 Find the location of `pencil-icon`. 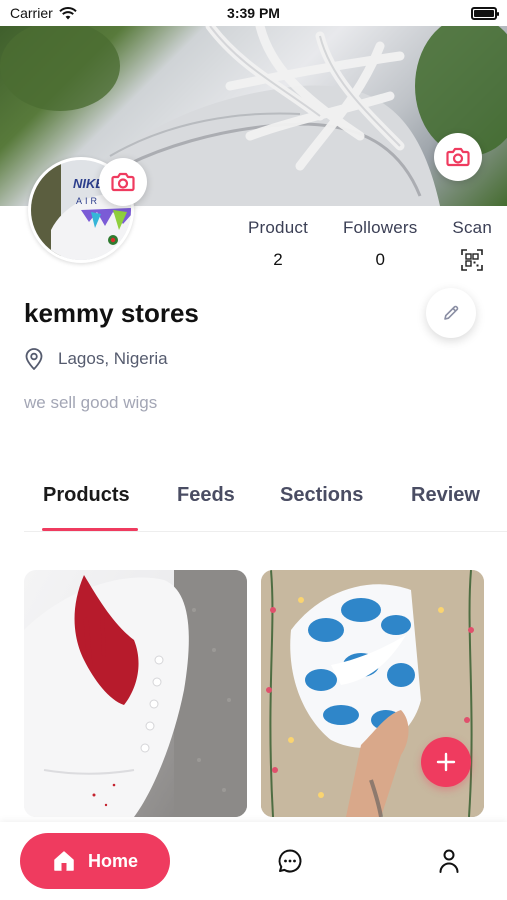

pencil-icon is located at coordinates (451, 312).